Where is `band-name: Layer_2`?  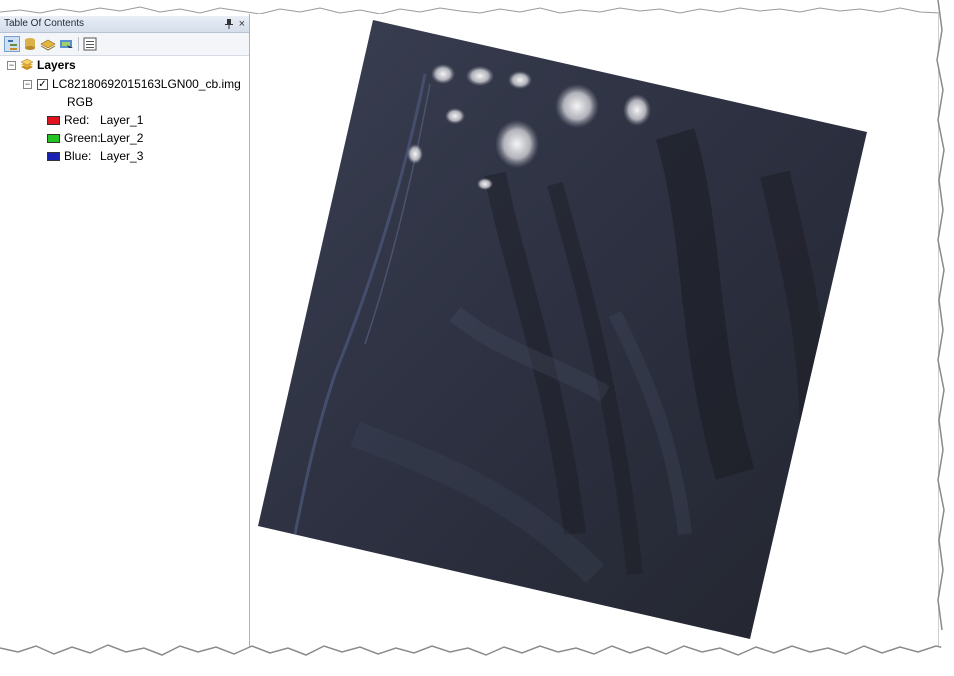 band-name: Layer_2 is located at coordinates (122, 138).